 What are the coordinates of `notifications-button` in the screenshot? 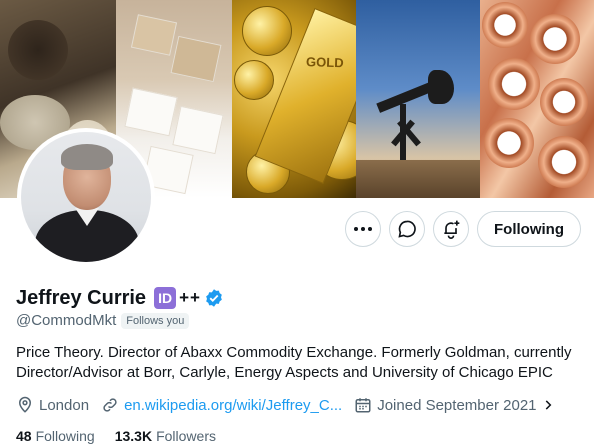 It's located at (451, 229).